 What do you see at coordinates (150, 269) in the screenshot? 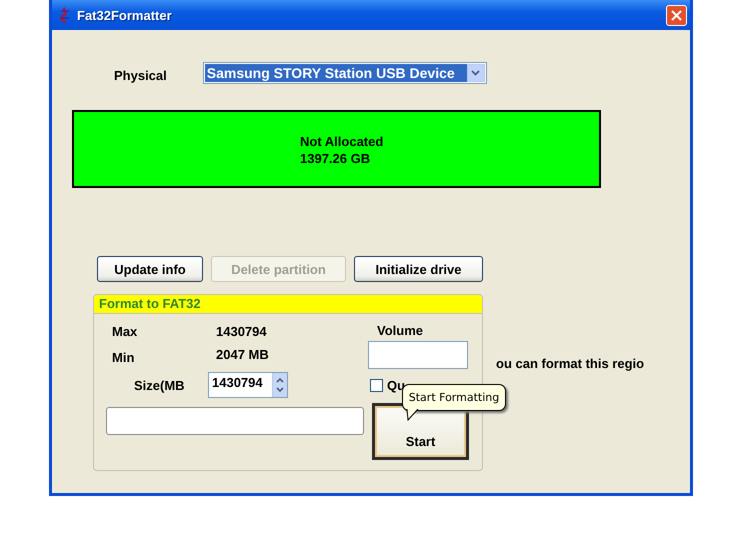
I see `update-info-button: Update info` at bounding box center [150, 269].